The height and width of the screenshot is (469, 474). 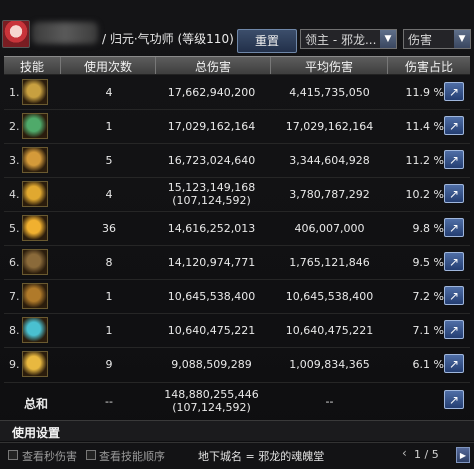 What do you see at coordinates (31, 67) in the screenshot?
I see `col-skill: 技能` at bounding box center [31, 67].